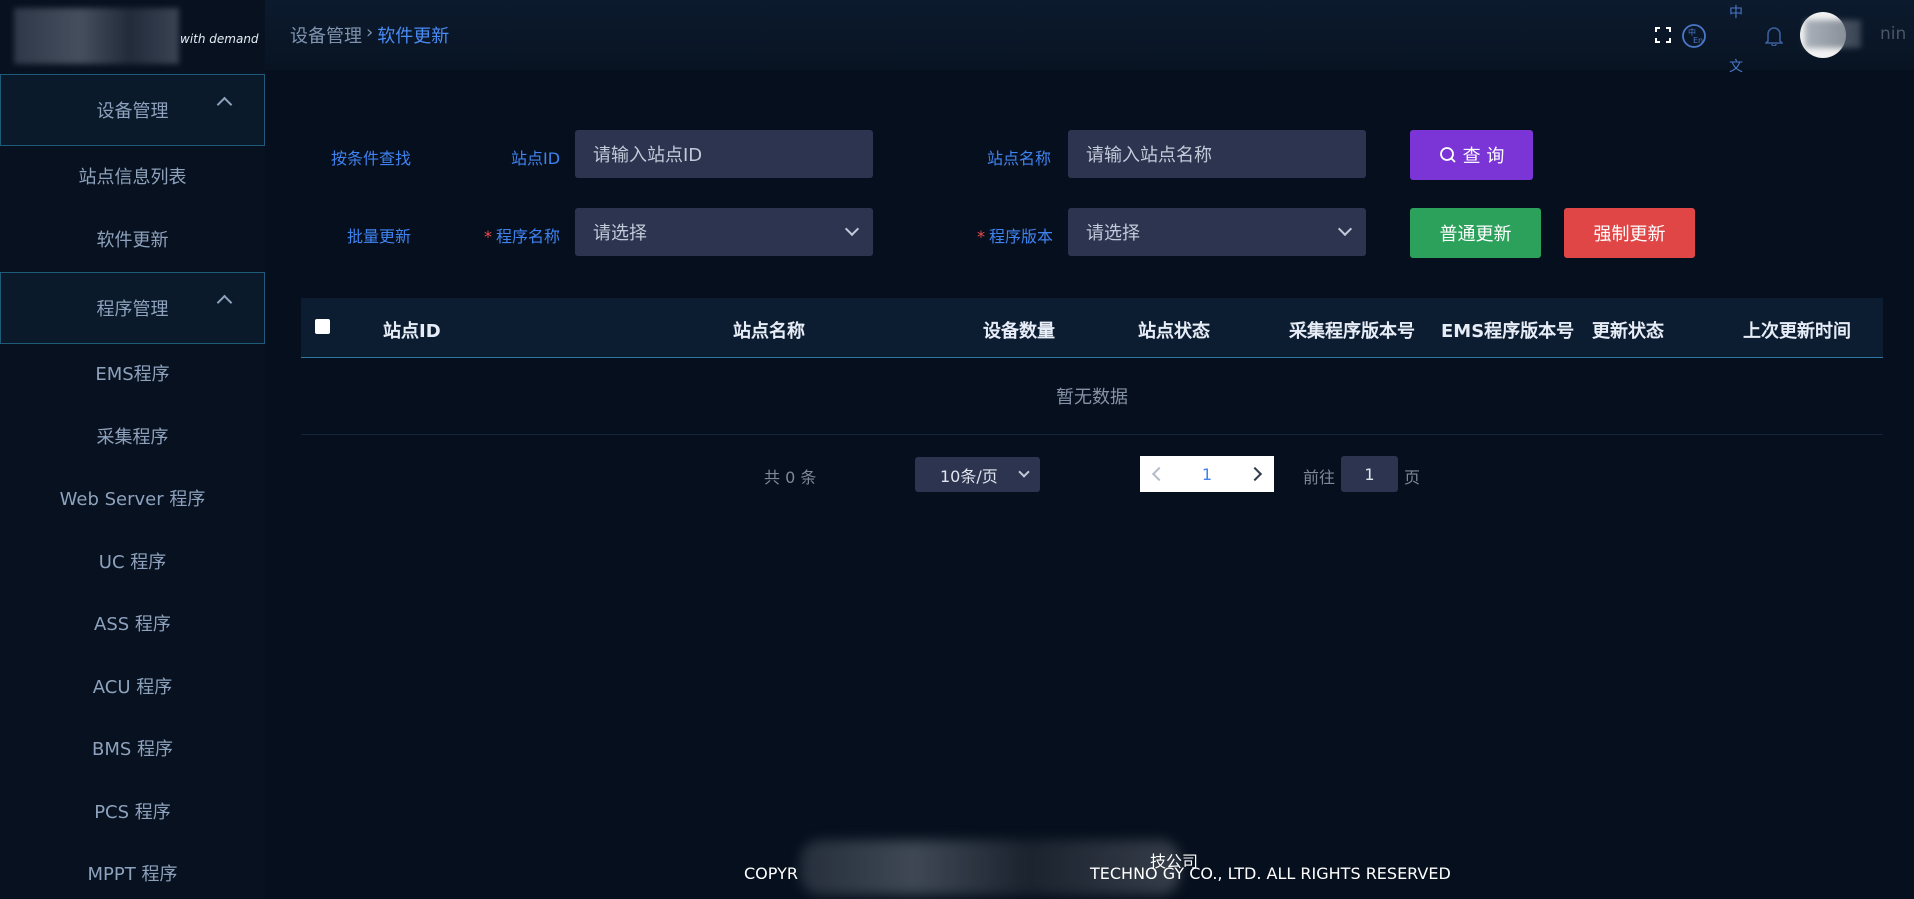 This screenshot has width=1914, height=899. Describe the element at coordinates (536, 158) in the screenshot. I see `site-id-label: 站点ID` at that location.